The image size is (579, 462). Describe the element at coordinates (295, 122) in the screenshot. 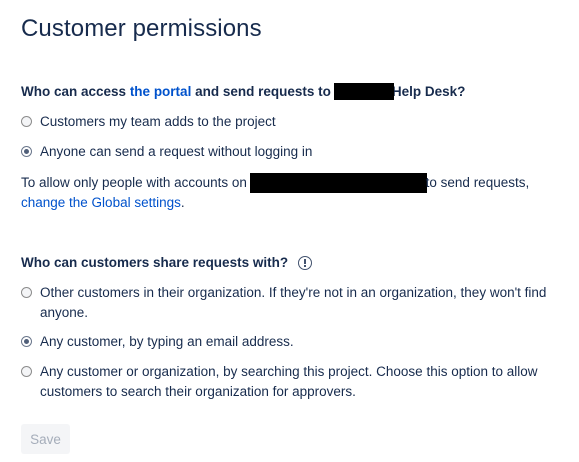

I see `access-option-team-adds: Customers my team adds to the project` at that location.